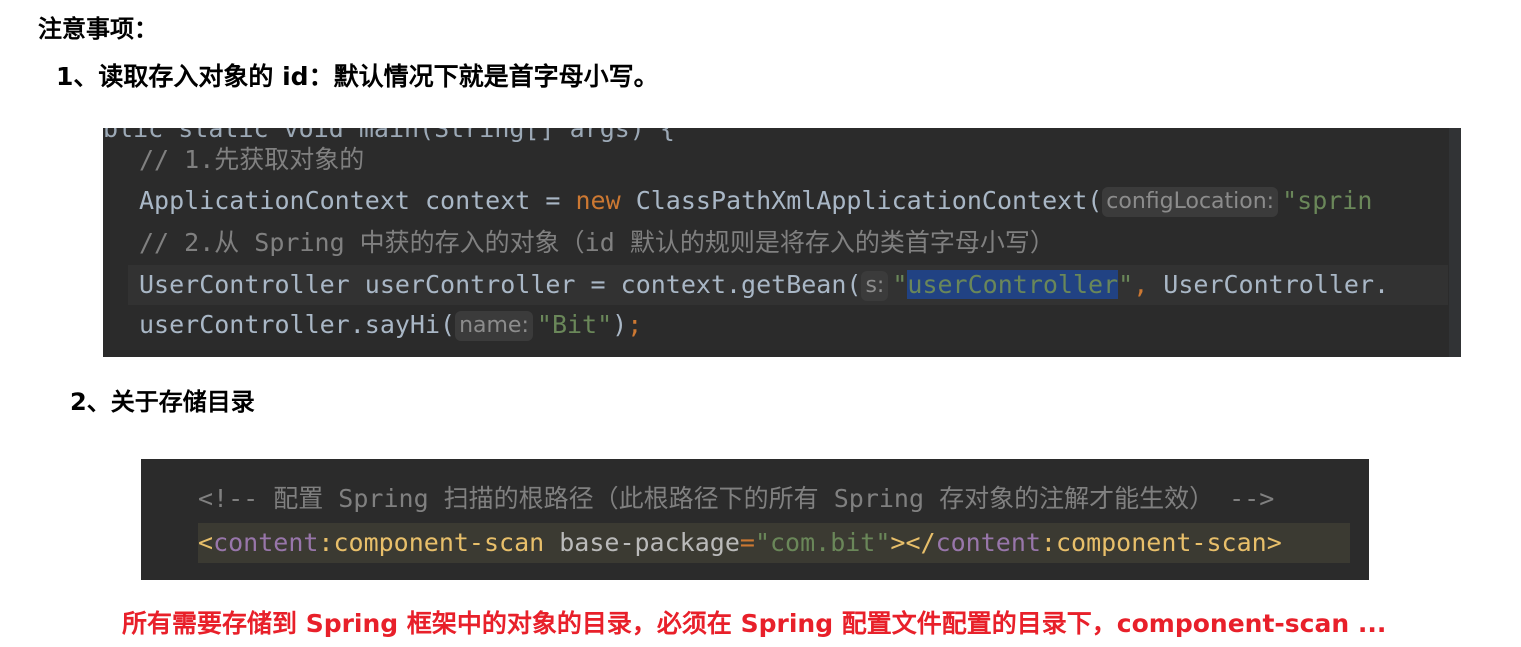 This screenshot has width=1521, height=647. What do you see at coordinates (391, 325) in the screenshot?
I see `code-line-sayhi: userController.sayHi(name: "Bit");` at bounding box center [391, 325].